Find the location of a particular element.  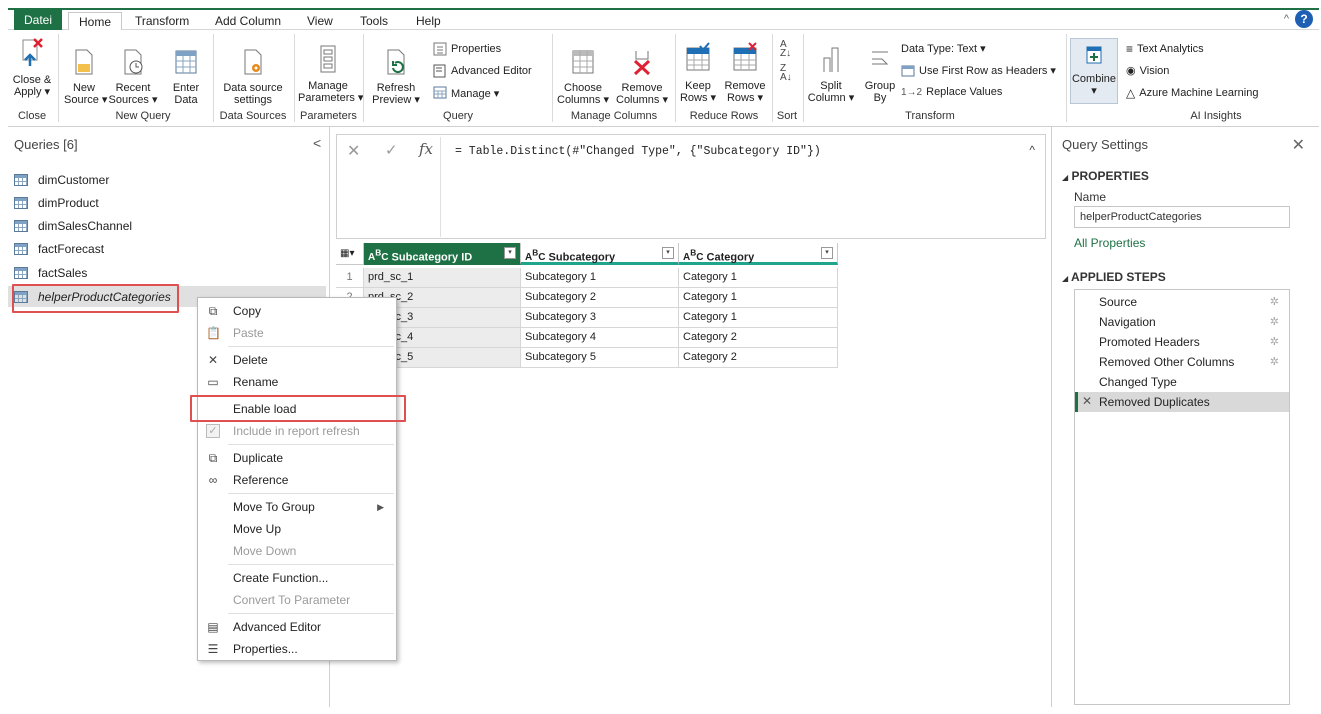

applied-steps-header: ◢ APPLIED STEPS is located at coordinates (1114, 277).